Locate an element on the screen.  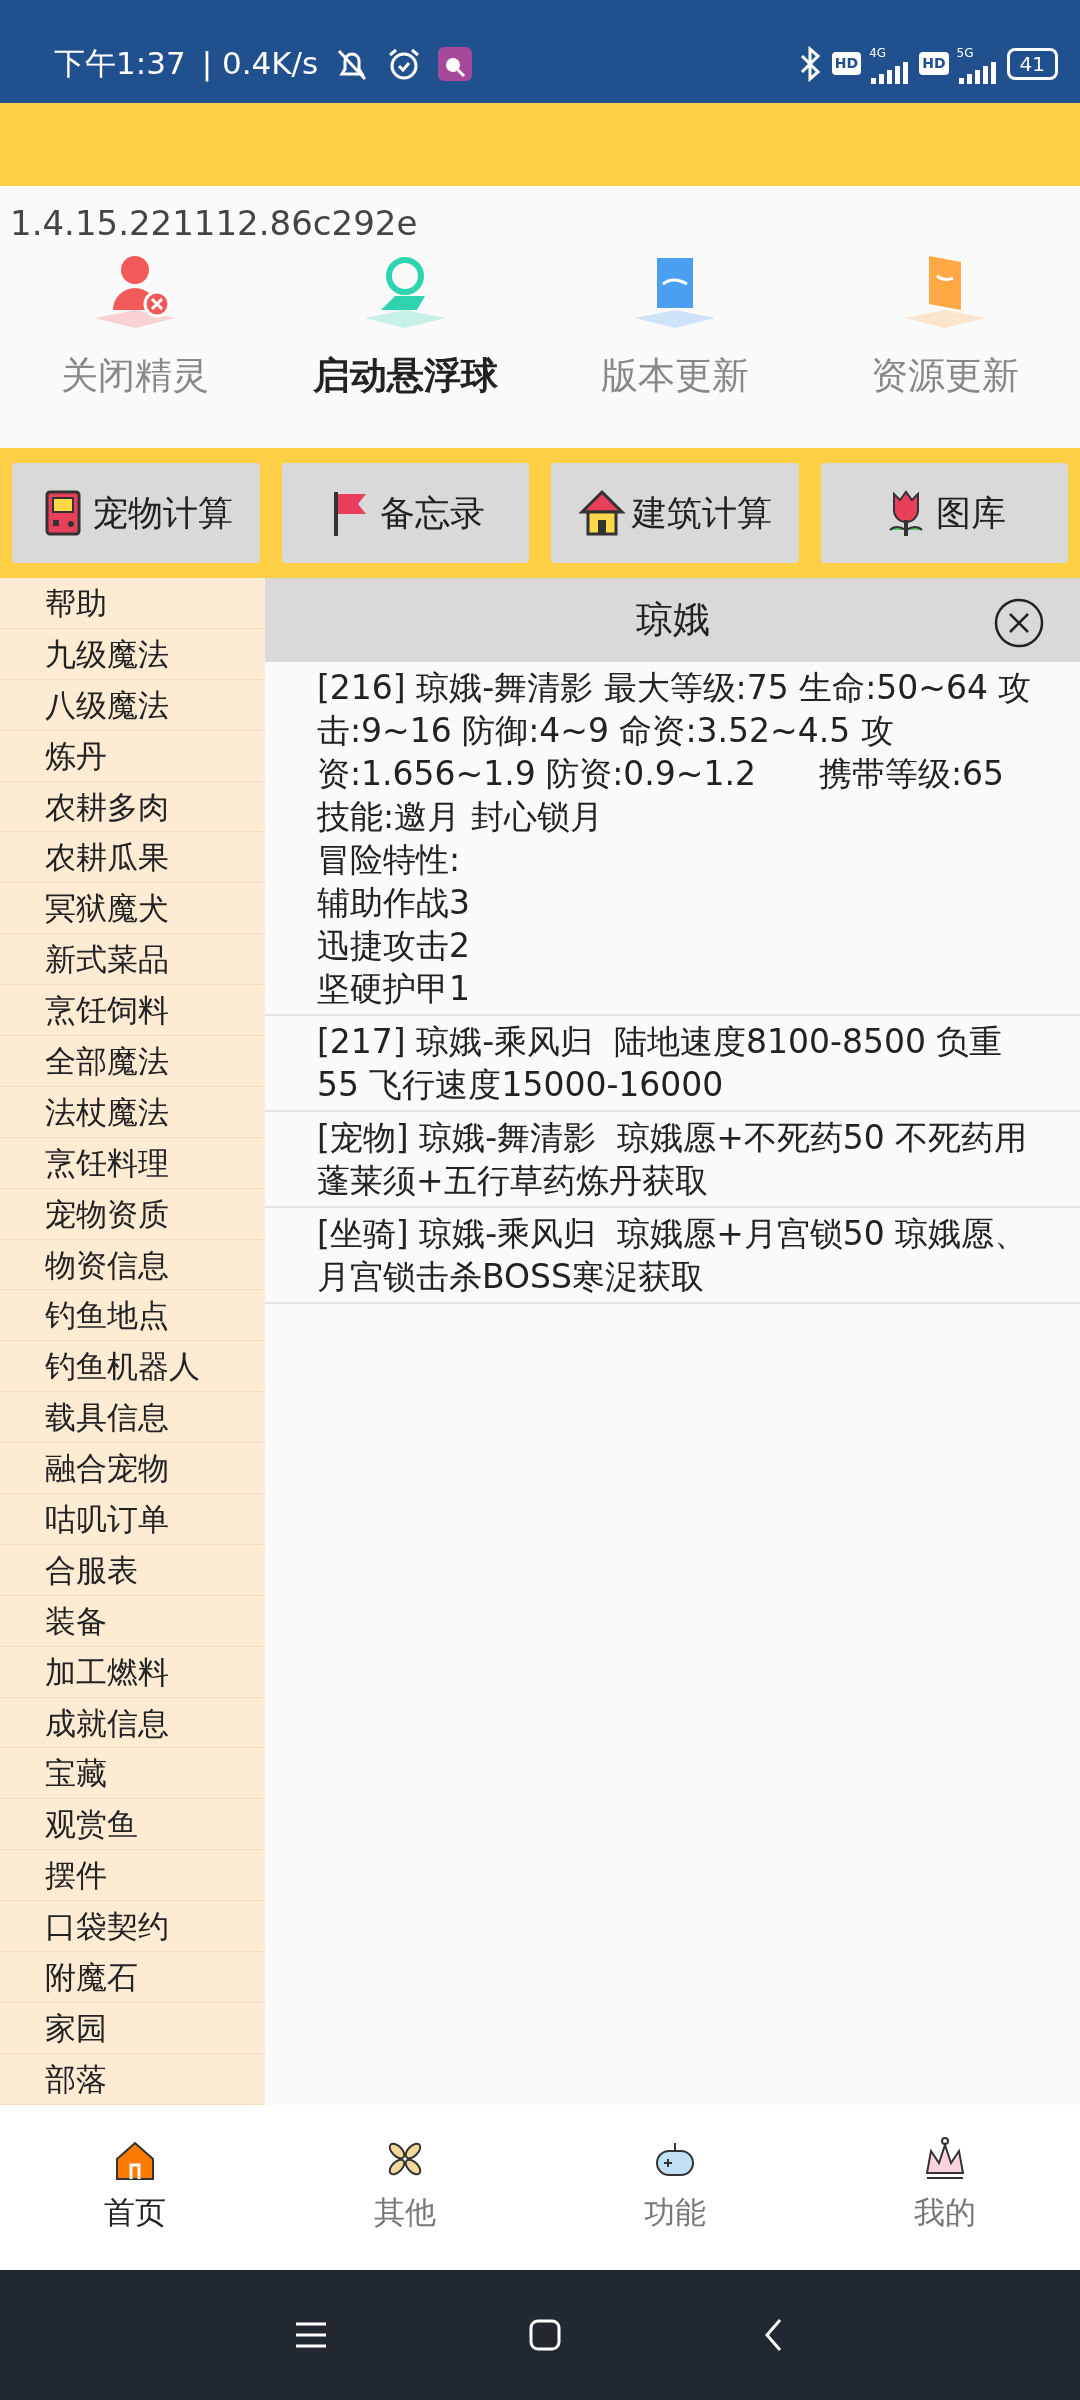
network-type-text: 4G is located at coordinates (878, 53).